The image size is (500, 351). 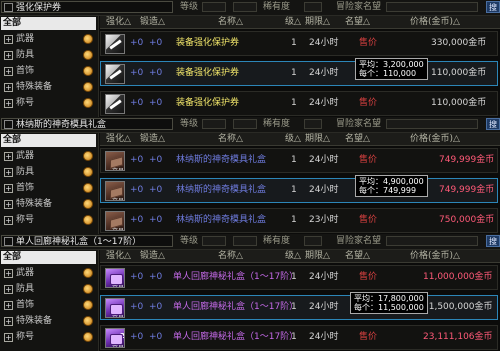 What do you see at coordinates (299, 190) in the screenshot?
I see `table-row-selected: 交易 +0 +0 林纳斯的神奇模具礼盒 1 24小时 749,999金币` at bounding box center [299, 190].